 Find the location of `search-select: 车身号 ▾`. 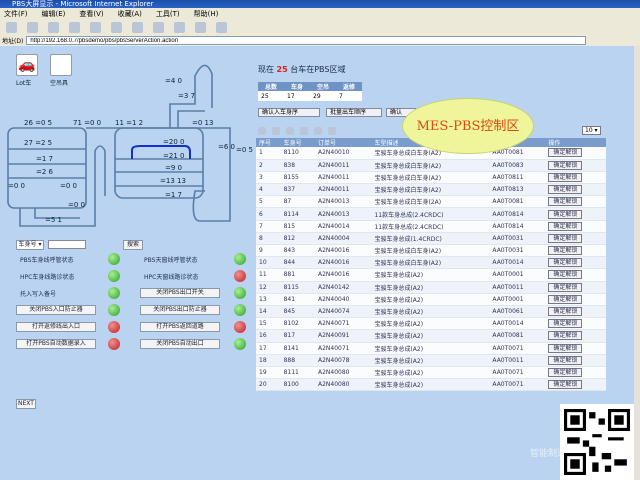

search-select: 车身号 ▾ is located at coordinates (30, 245).